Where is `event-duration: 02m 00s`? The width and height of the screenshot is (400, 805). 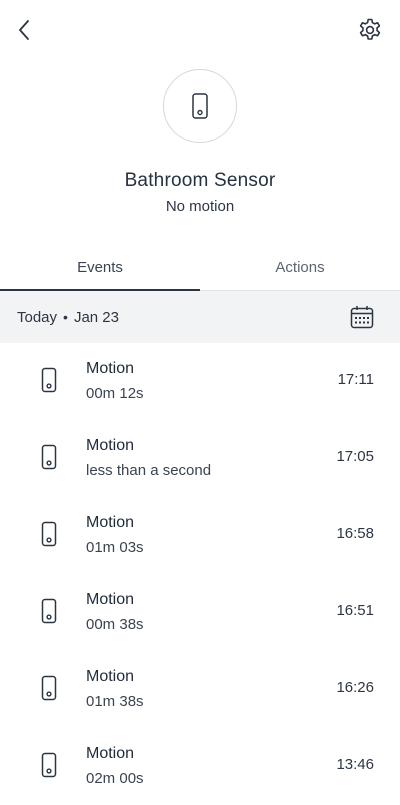 event-duration: 02m 00s is located at coordinates (115, 778).